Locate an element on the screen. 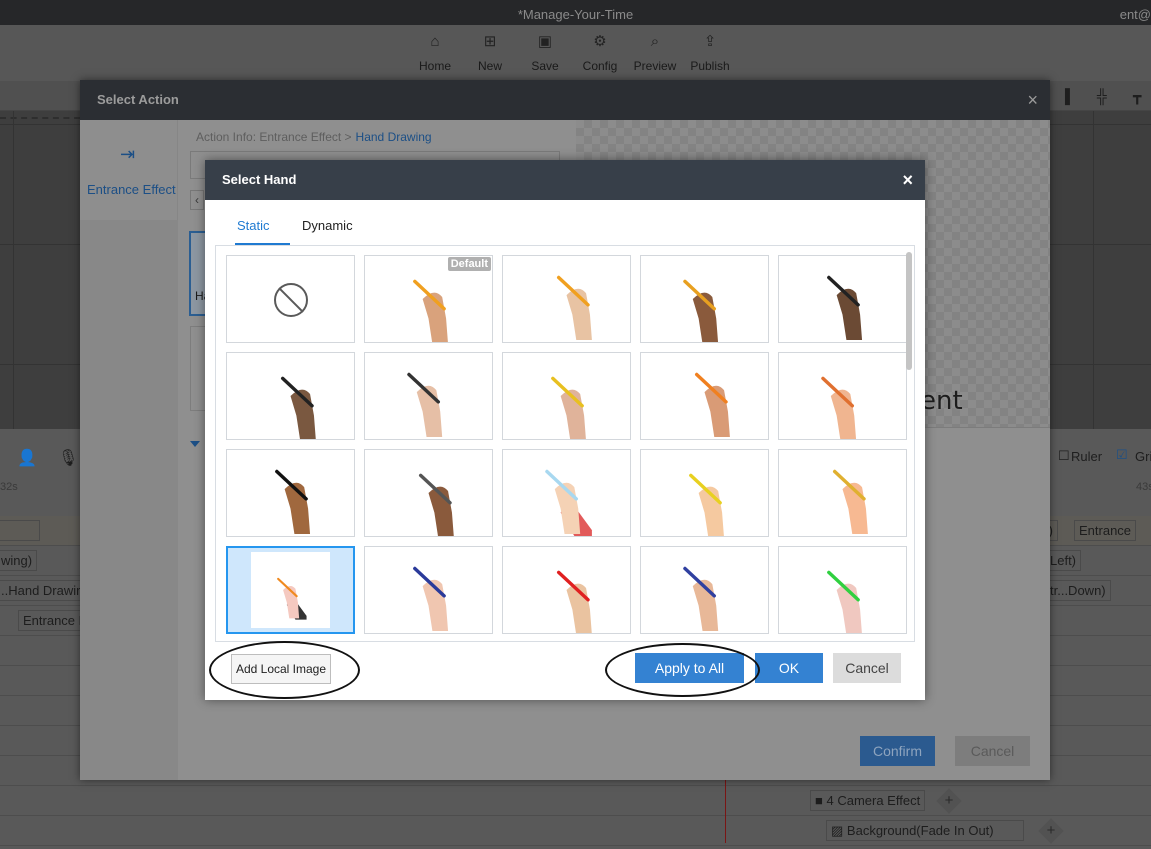  align-top-icon: ┳ is located at coordinates (1137, 96).